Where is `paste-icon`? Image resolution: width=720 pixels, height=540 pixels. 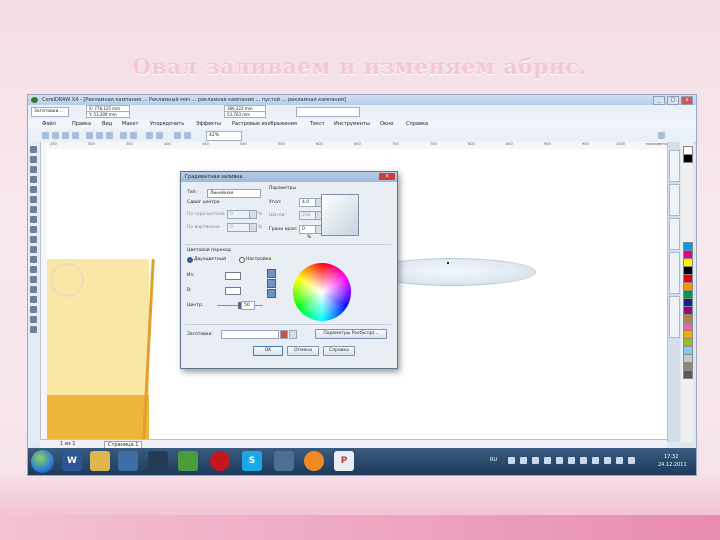
paste-icon is located at coordinates (109, 135).